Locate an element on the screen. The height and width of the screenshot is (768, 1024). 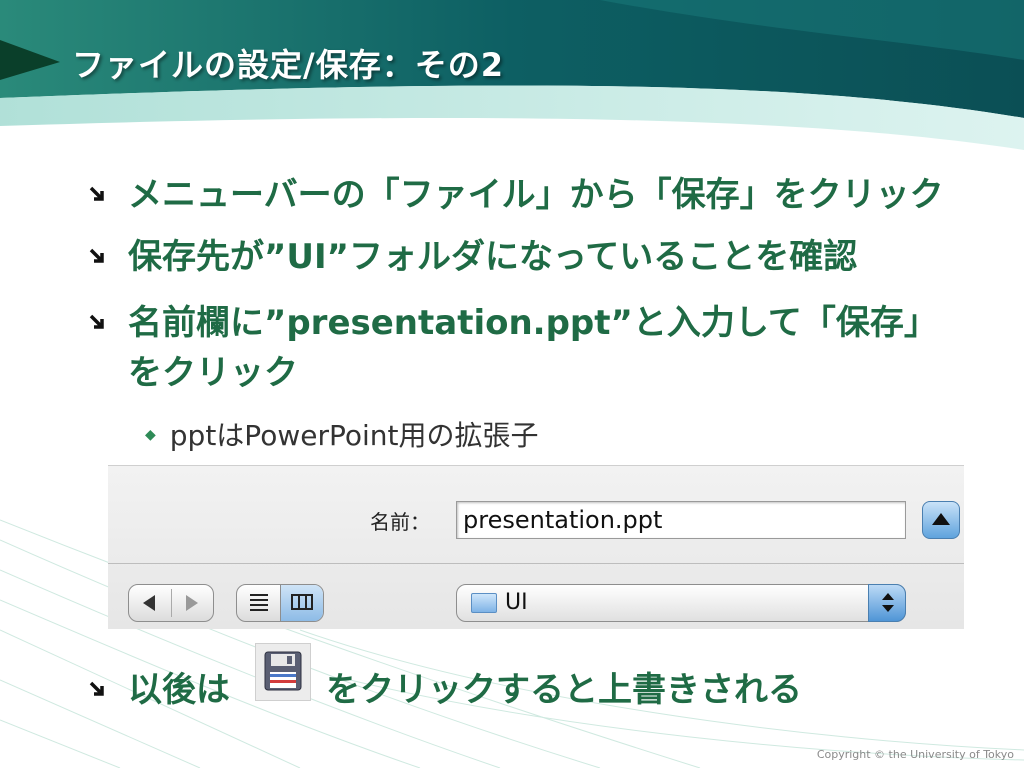
back-arrow-icon is located at coordinates (149, 603).